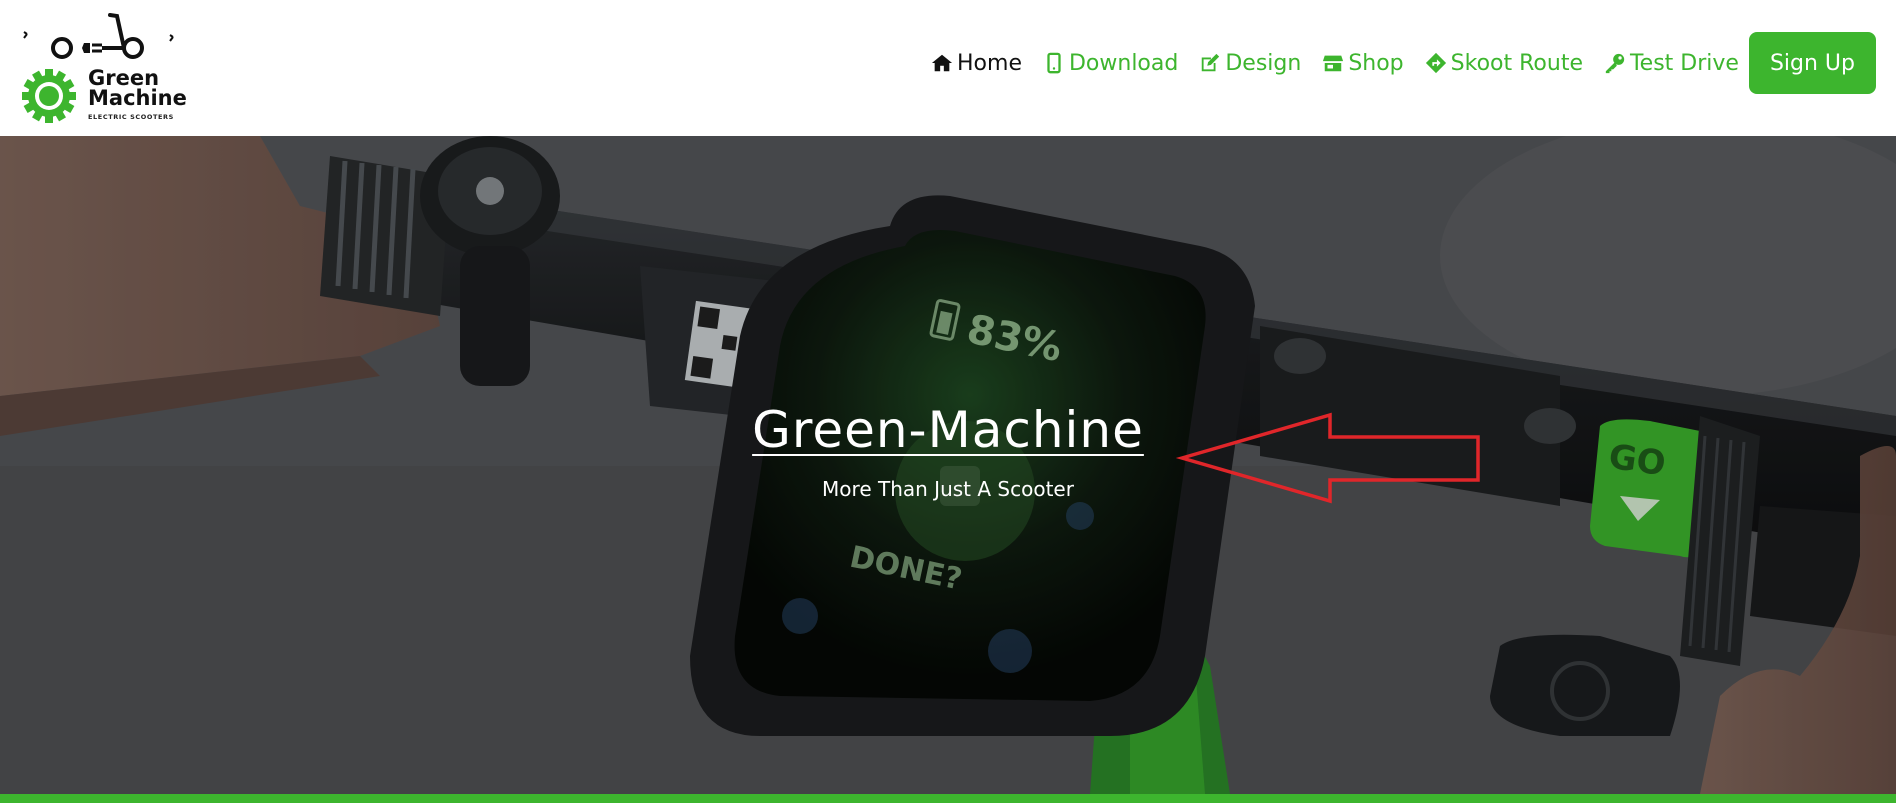 This screenshot has height=803, width=1896. What do you see at coordinates (1615, 63) in the screenshot?
I see `key-icon` at bounding box center [1615, 63].